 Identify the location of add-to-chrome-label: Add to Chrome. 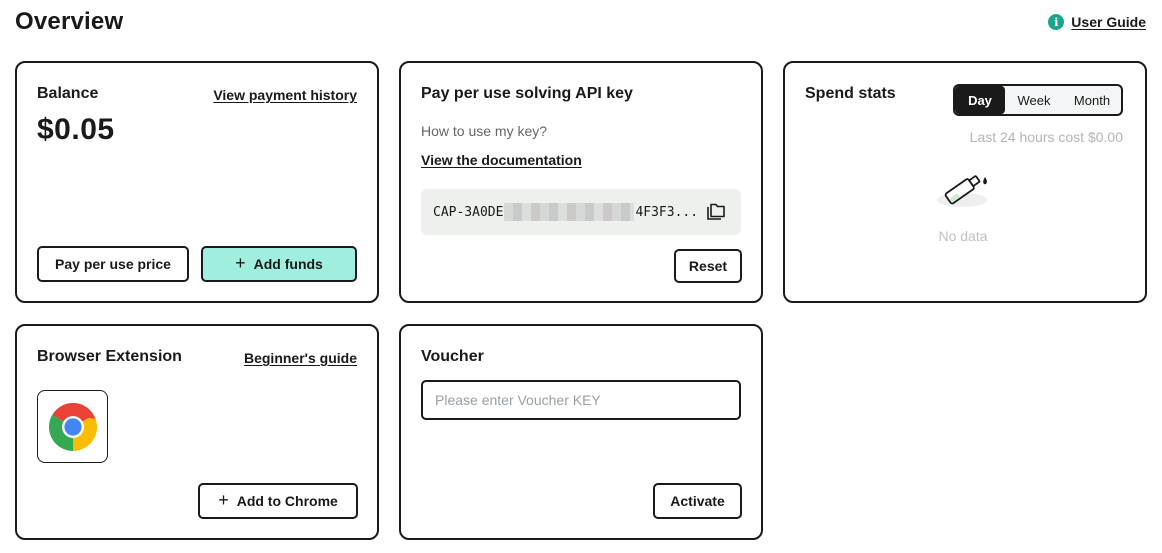
(287, 501).